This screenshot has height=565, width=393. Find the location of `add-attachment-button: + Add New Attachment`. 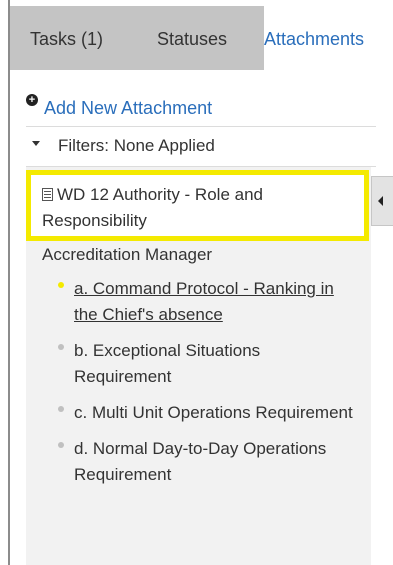

add-attachment-button: + Add New Attachment is located at coordinates (119, 107).